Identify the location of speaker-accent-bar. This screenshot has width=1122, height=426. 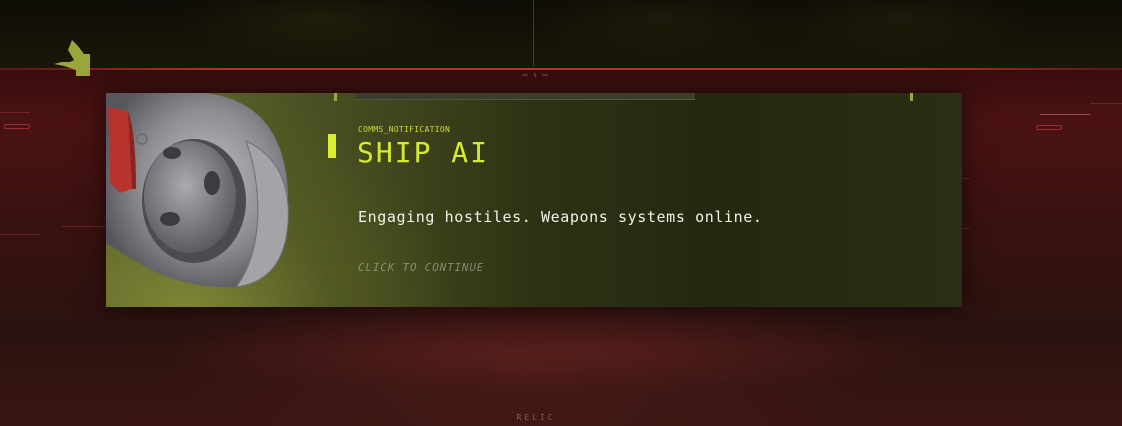
(332, 146).